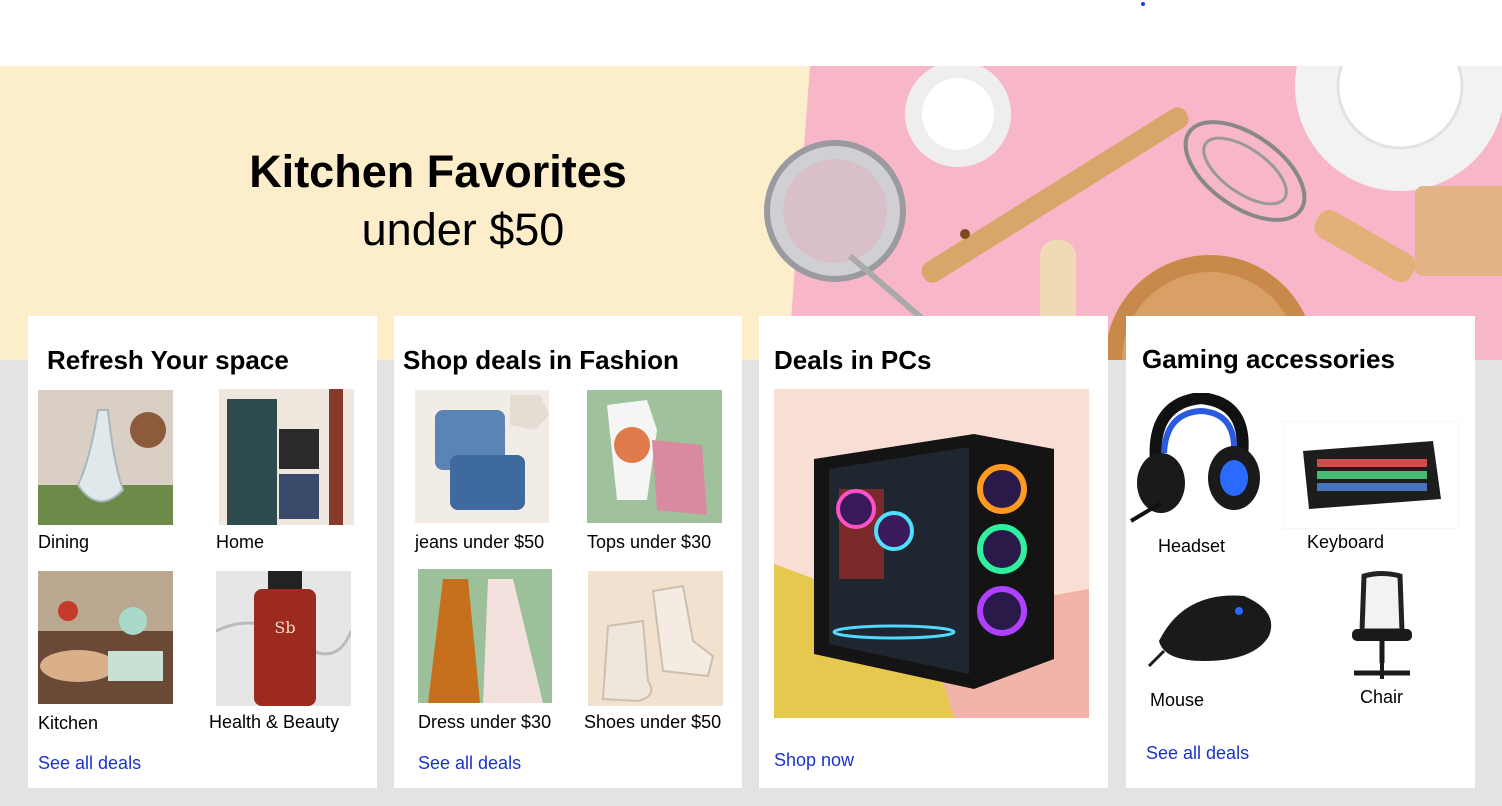 This screenshot has width=1502, height=806. I want to click on jeans-label: jeans under $50, so click(479, 542).